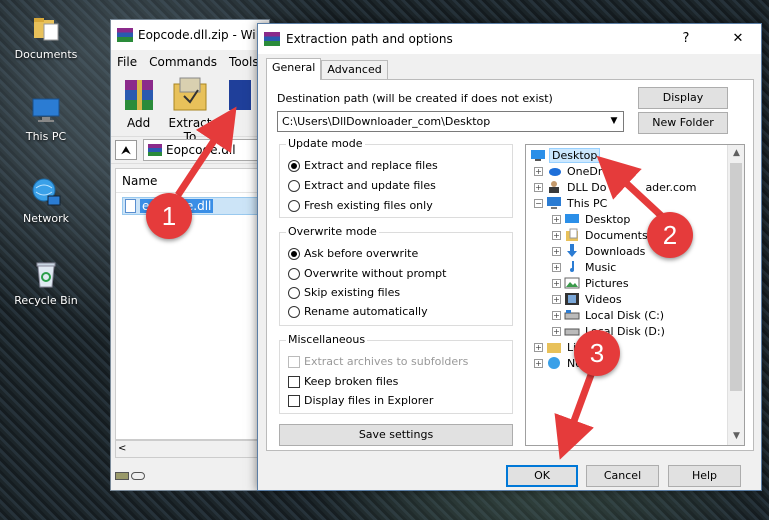 This screenshot has height=520, width=769. I want to click on tree-vertical-scrollbar: ▲ ▼, so click(735, 295).